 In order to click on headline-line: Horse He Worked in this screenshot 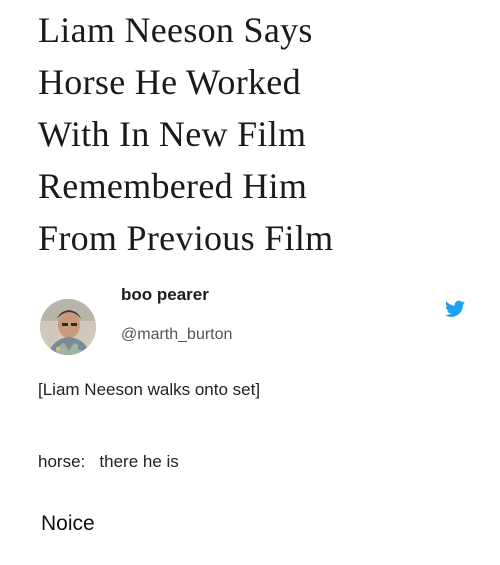, I will do `click(169, 82)`.